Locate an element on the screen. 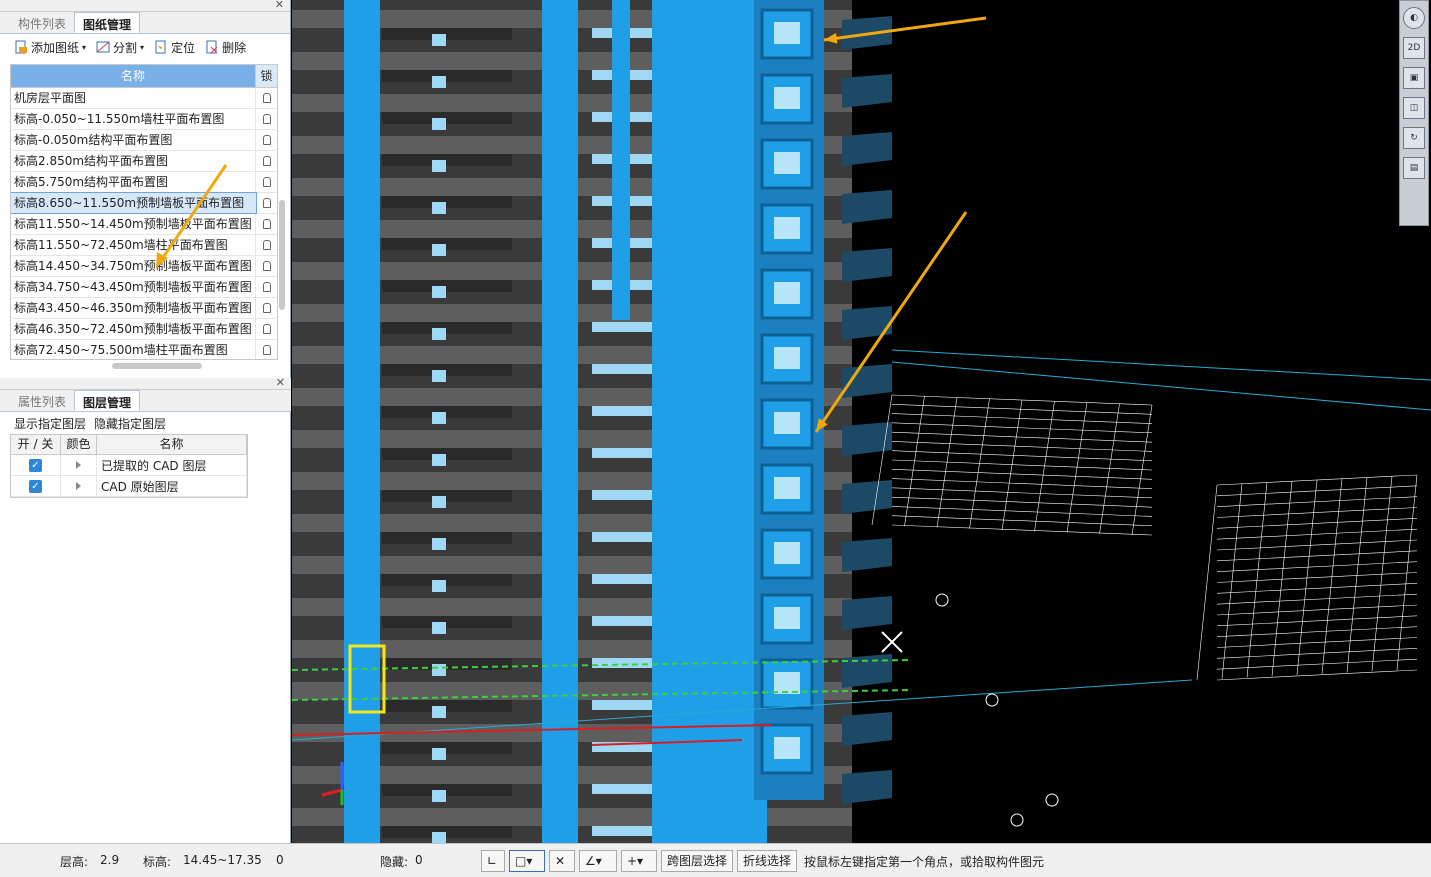  hide-layer-link: 隐藏指定图层 is located at coordinates (130, 423).